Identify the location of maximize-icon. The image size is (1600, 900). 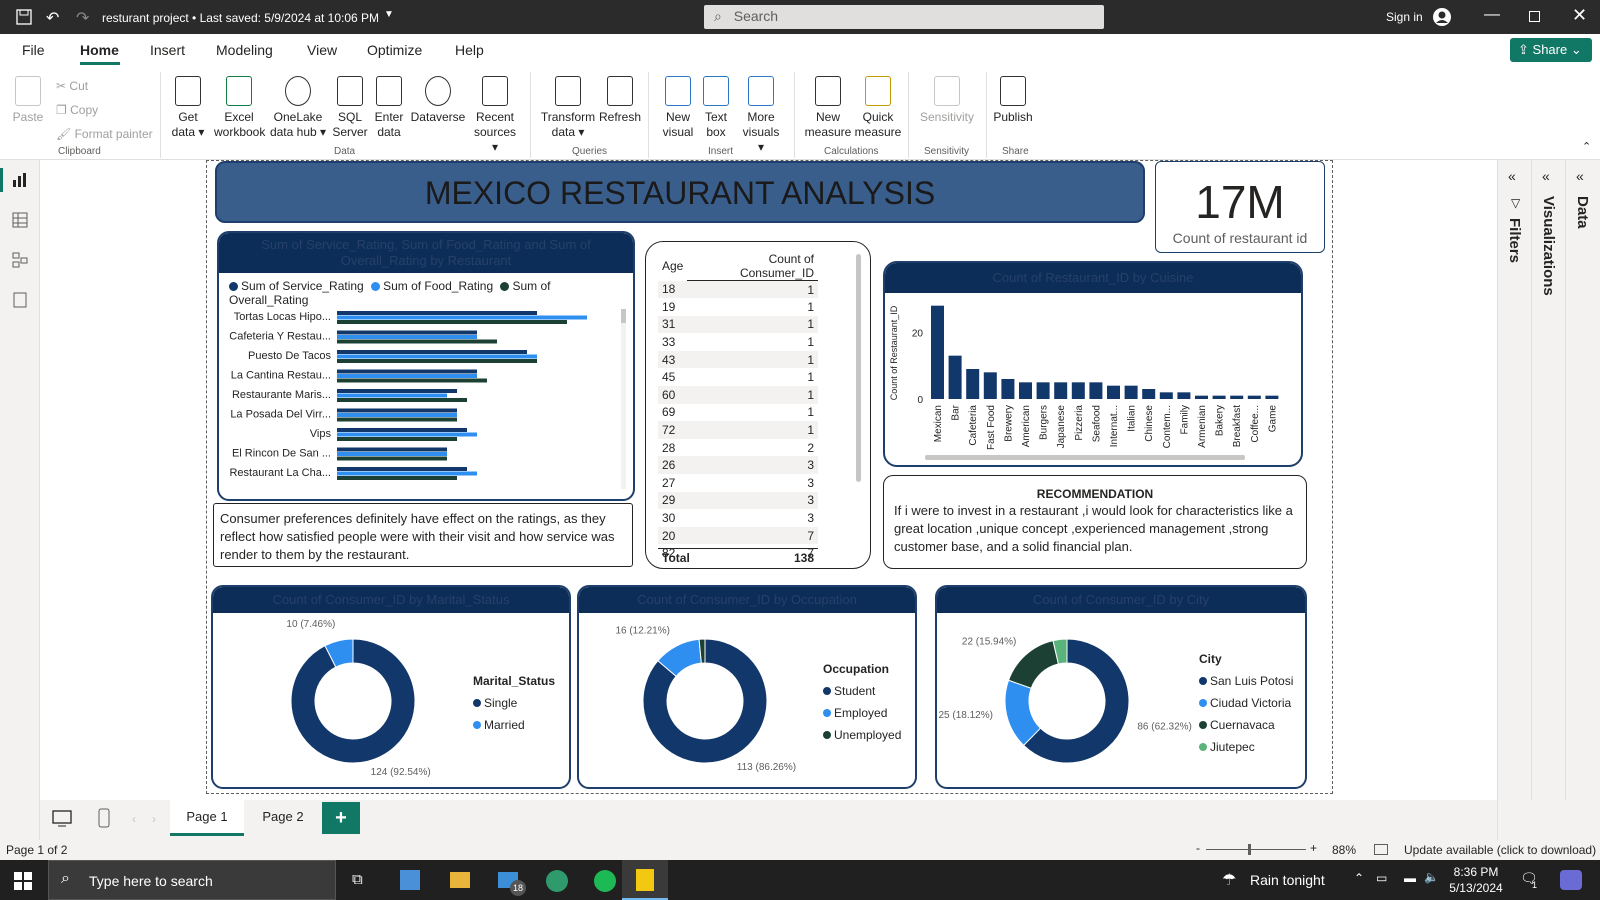
(1534, 16).